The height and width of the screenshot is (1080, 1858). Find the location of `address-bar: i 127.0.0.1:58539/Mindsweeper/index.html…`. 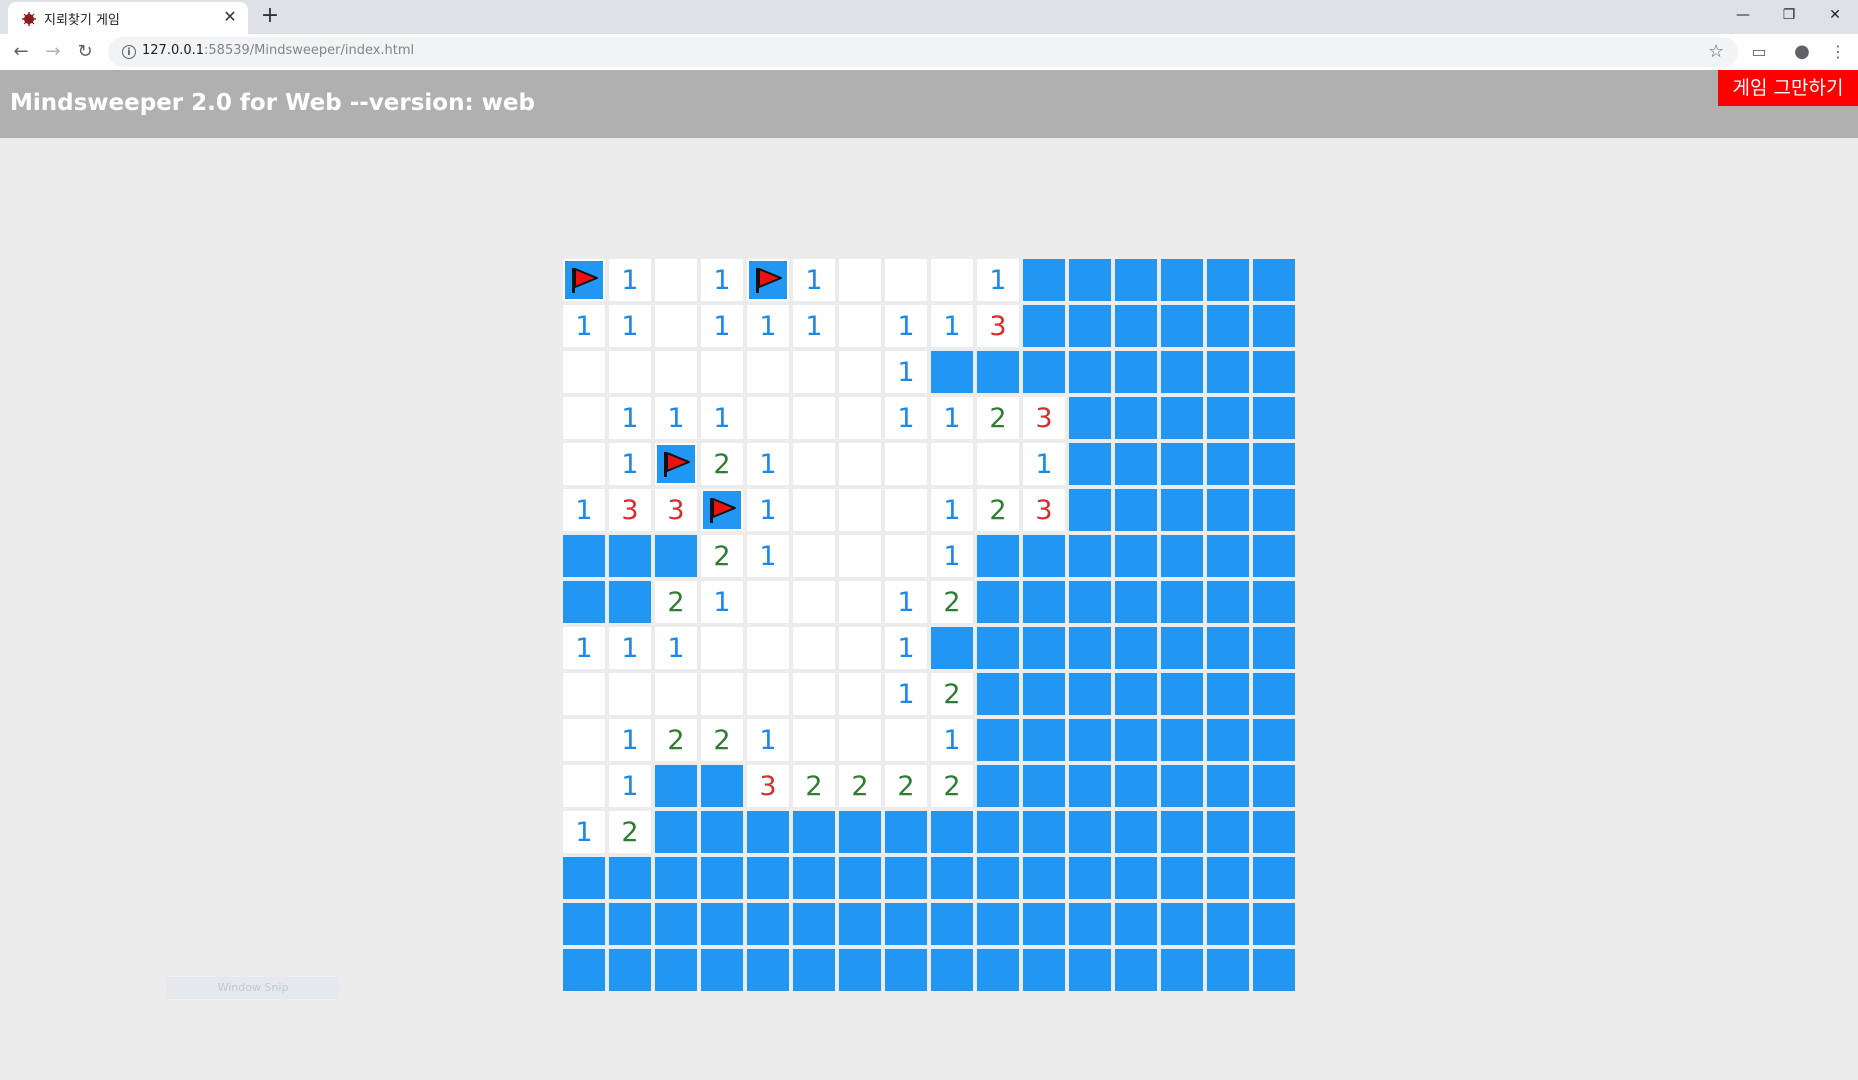

address-bar: i 127.0.0.1:58539/Mindsweeper/index.html… is located at coordinates (923, 52).